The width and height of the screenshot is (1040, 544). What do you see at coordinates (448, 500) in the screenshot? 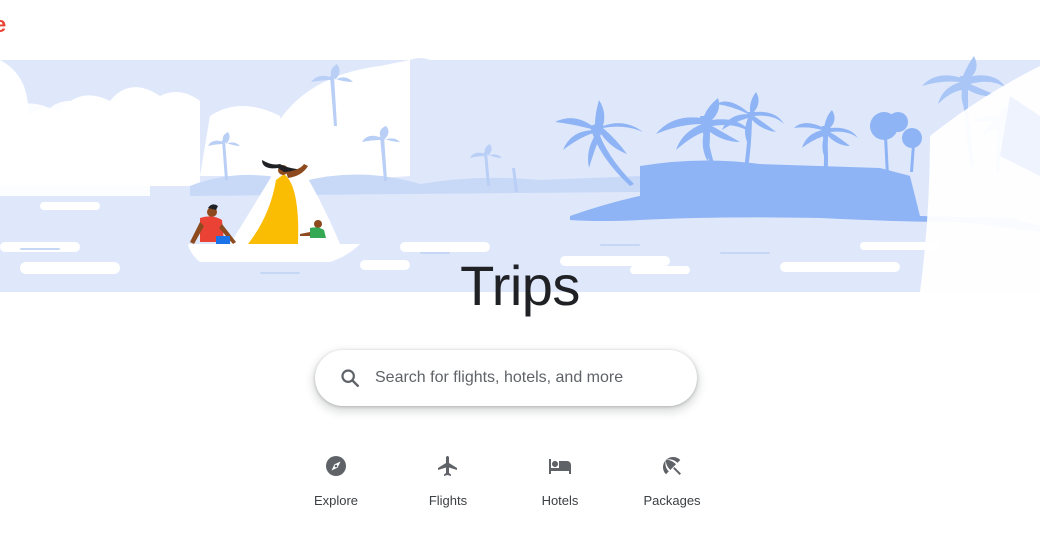
I see `category-label: Flights` at bounding box center [448, 500].